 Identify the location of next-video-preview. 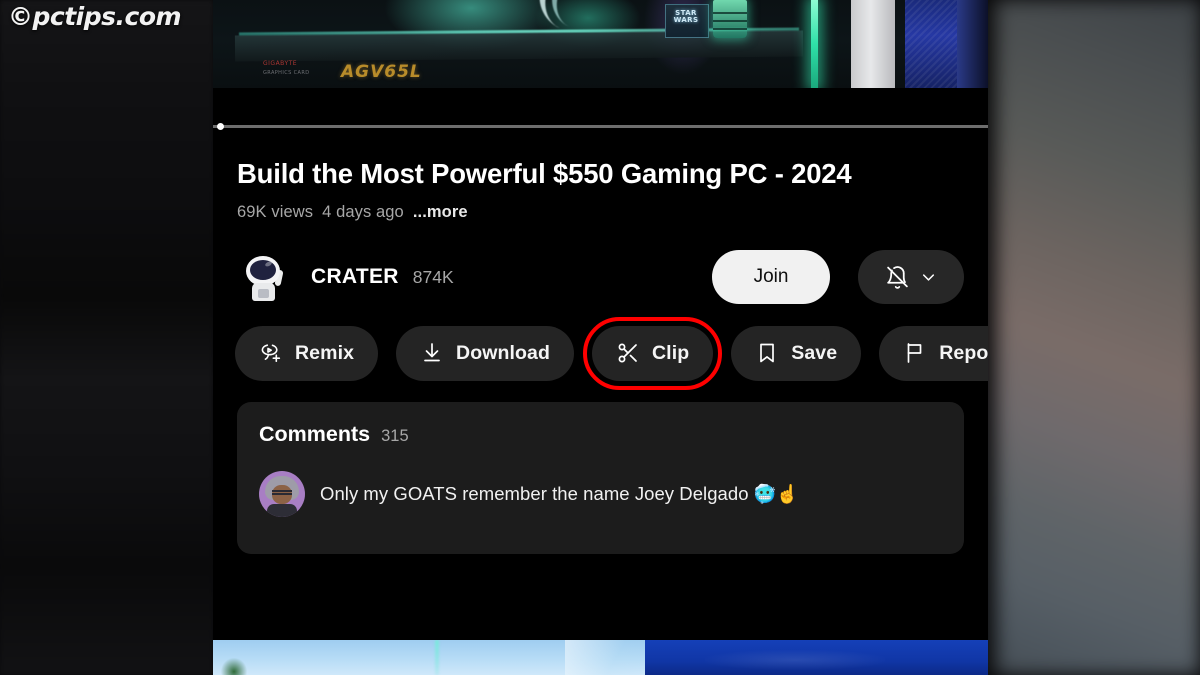
(600, 657).